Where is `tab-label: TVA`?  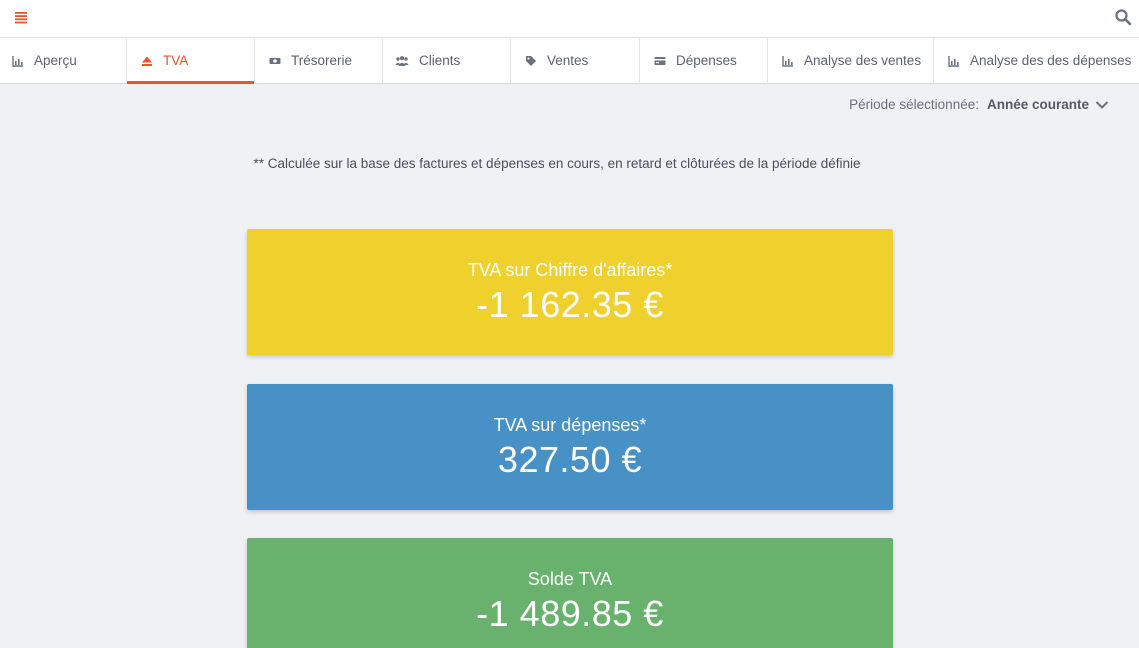 tab-label: TVA is located at coordinates (176, 60).